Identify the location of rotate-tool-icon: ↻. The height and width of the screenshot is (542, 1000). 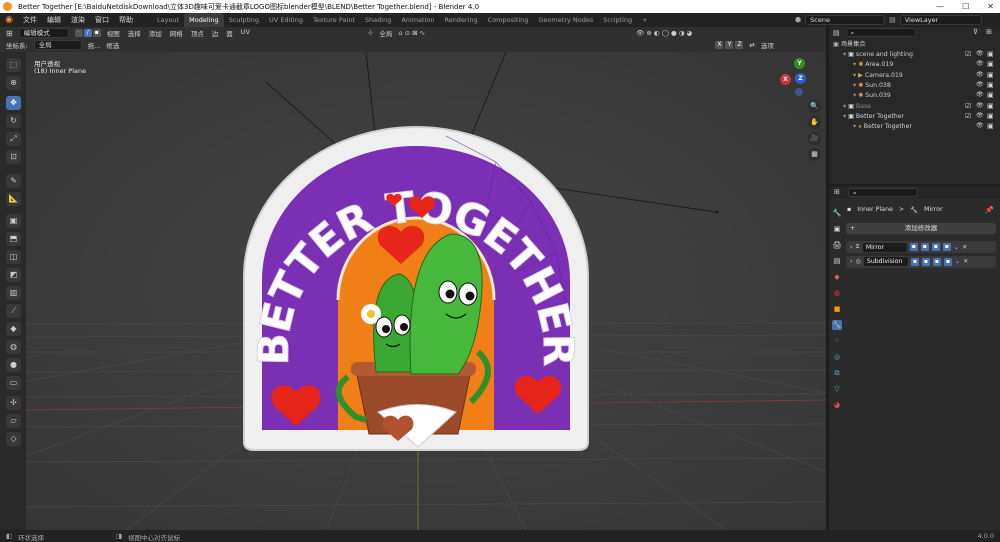
(13, 121).